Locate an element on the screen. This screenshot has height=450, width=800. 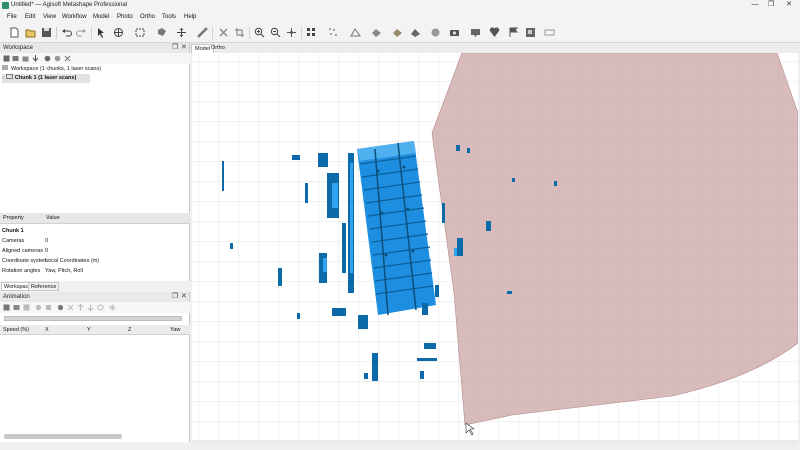
menu-workflow: Workflow is located at coordinates (74, 17).